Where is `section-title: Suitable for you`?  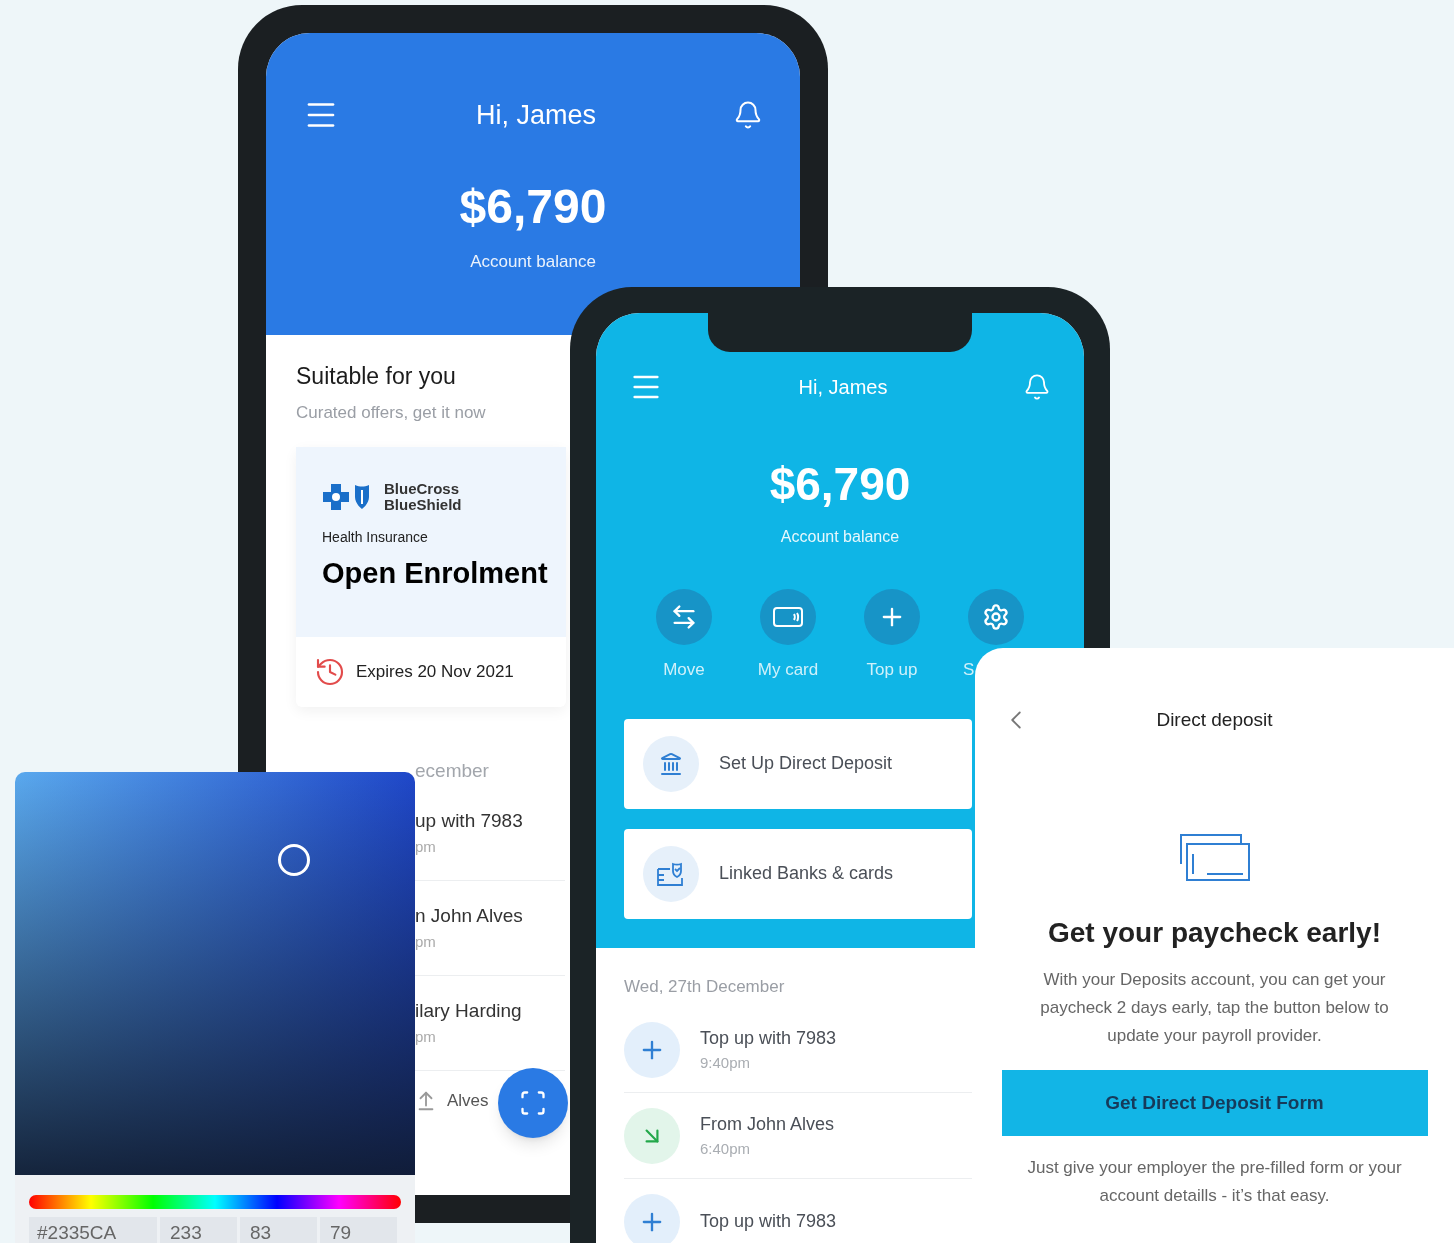 section-title: Suitable for you is located at coordinates (376, 376).